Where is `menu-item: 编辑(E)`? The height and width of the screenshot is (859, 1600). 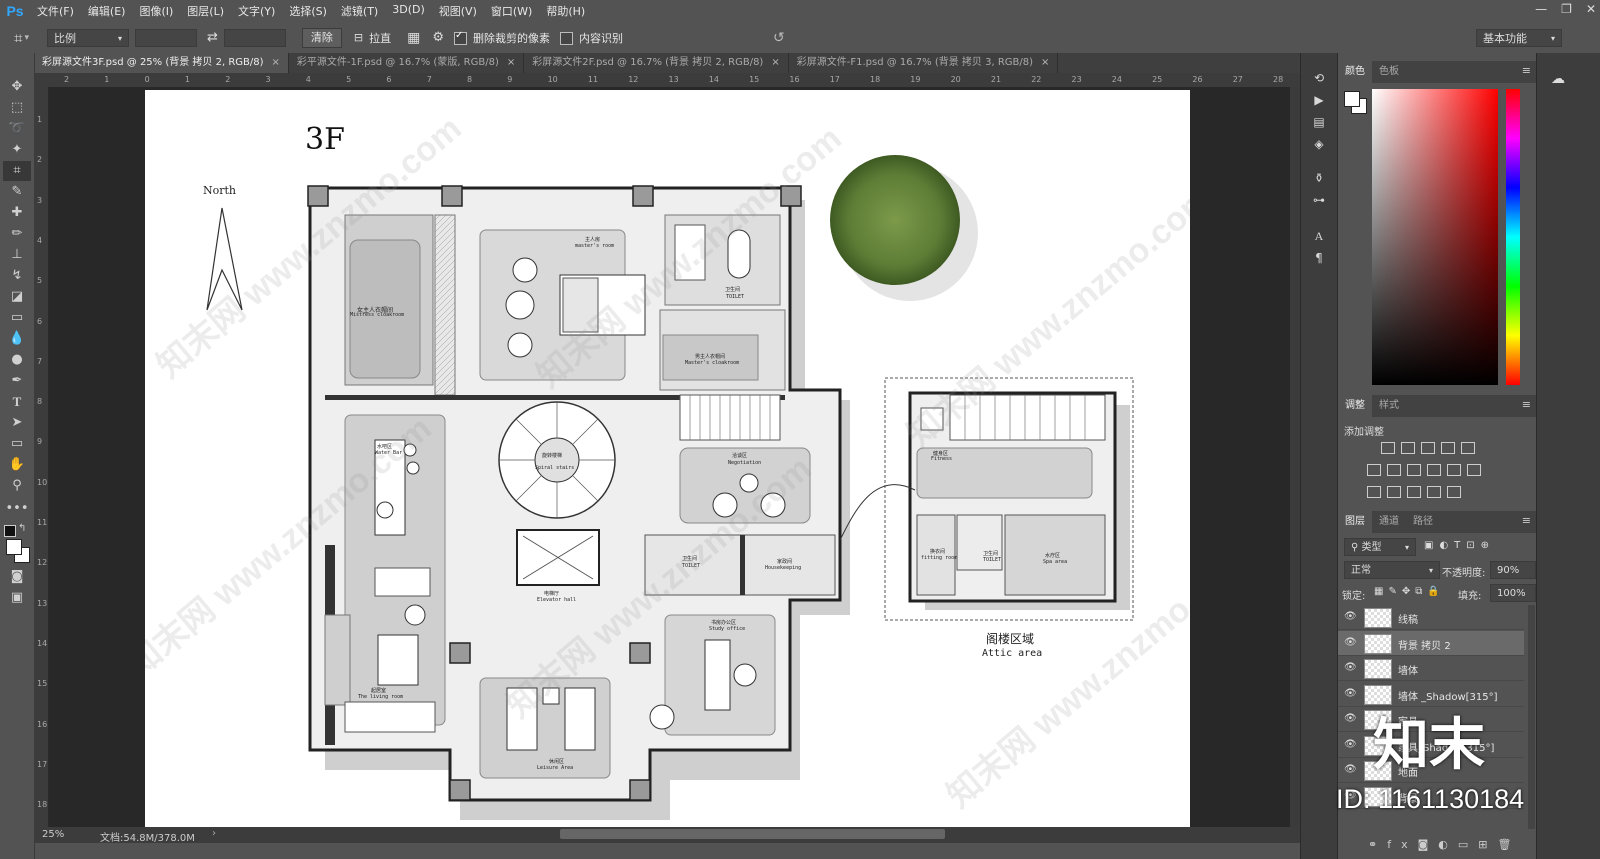 menu-item: 编辑(E) is located at coordinates (107, 11).